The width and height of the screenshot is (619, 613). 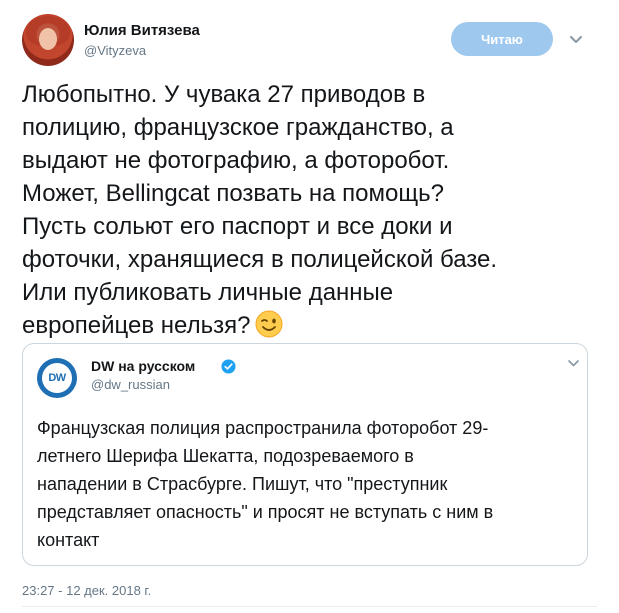 I want to click on dw-logo: DW, so click(x=57, y=378).